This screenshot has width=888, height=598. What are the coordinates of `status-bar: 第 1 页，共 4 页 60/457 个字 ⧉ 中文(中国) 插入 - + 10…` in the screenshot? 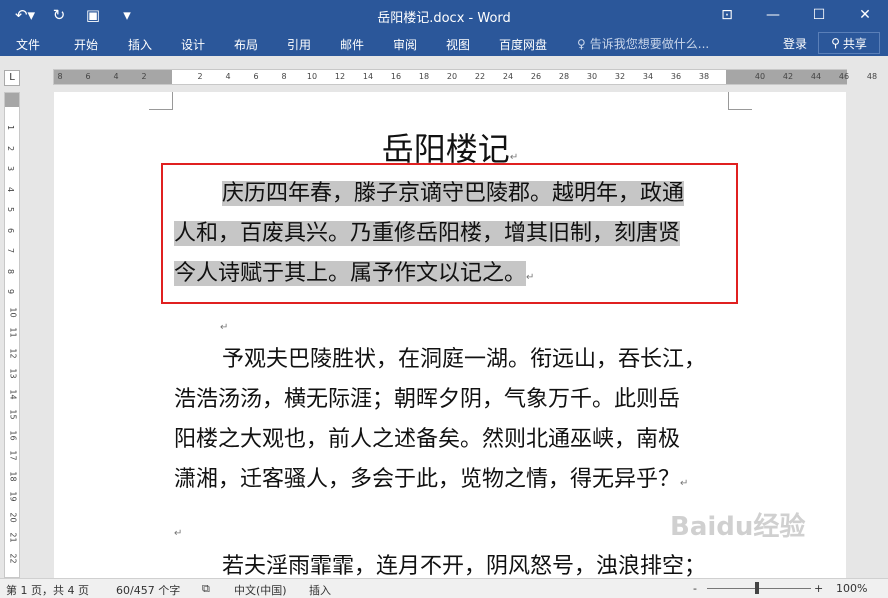 It's located at (444, 588).